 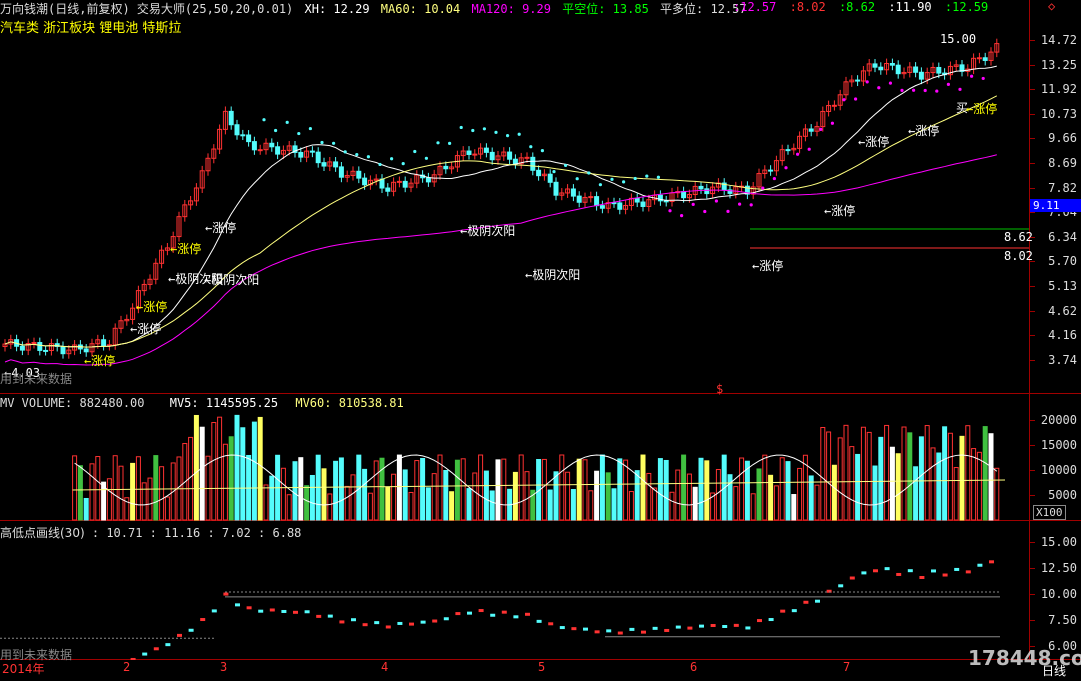 What do you see at coordinates (1062, 286) in the screenshot?
I see `price-axis-label: 5.13` at bounding box center [1062, 286].